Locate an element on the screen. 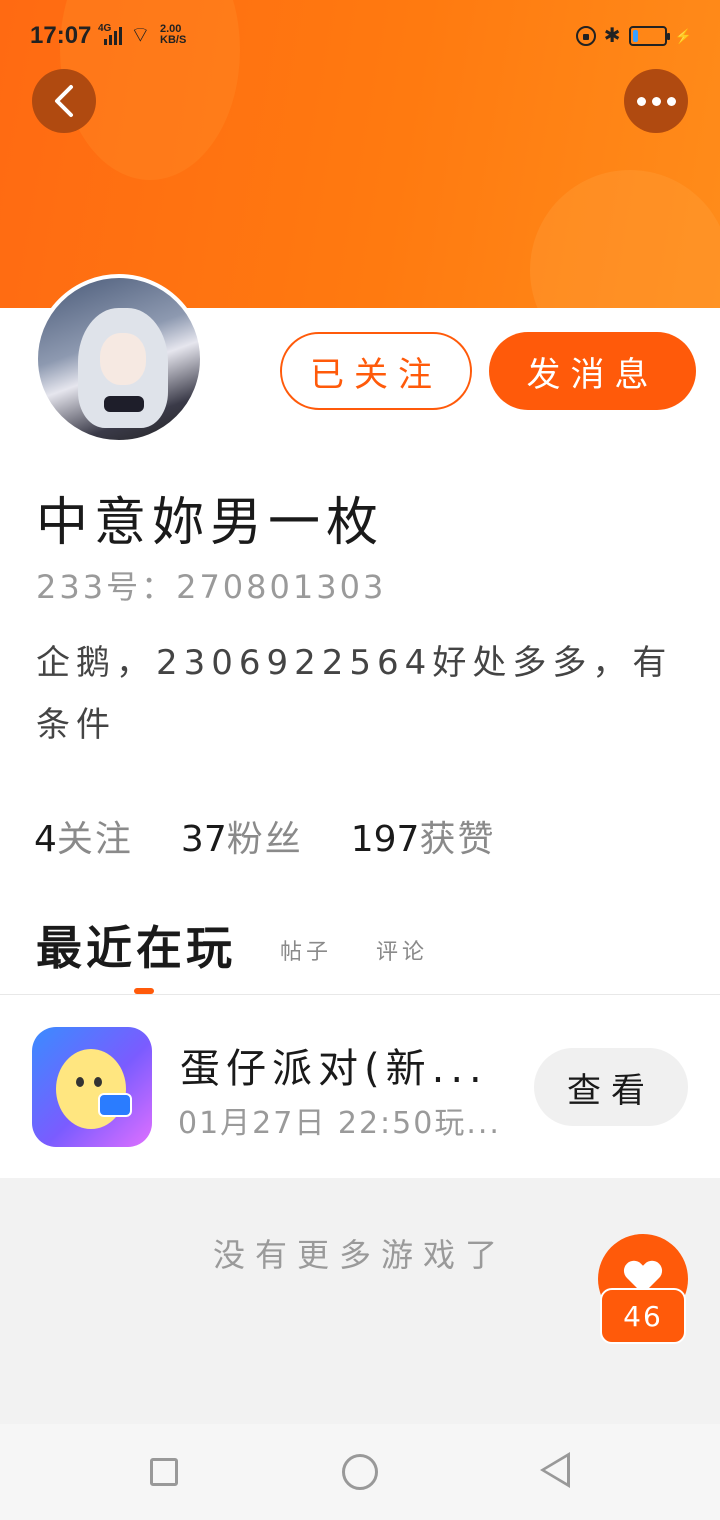  profile-tabs: 最近在玩 帖子 评论 is located at coordinates (232, 945).